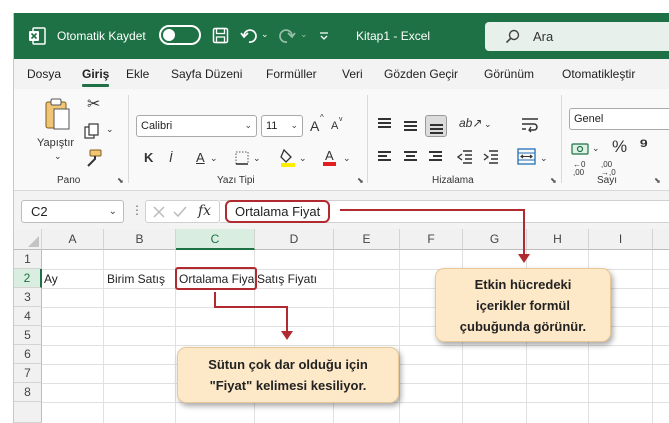 Image resolution: width=669 pixels, height=423 pixels. What do you see at coordinates (523, 326) in the screenshot?
I see `callout-line: çubuğunda görünür.` at bounding box center [523, 326].